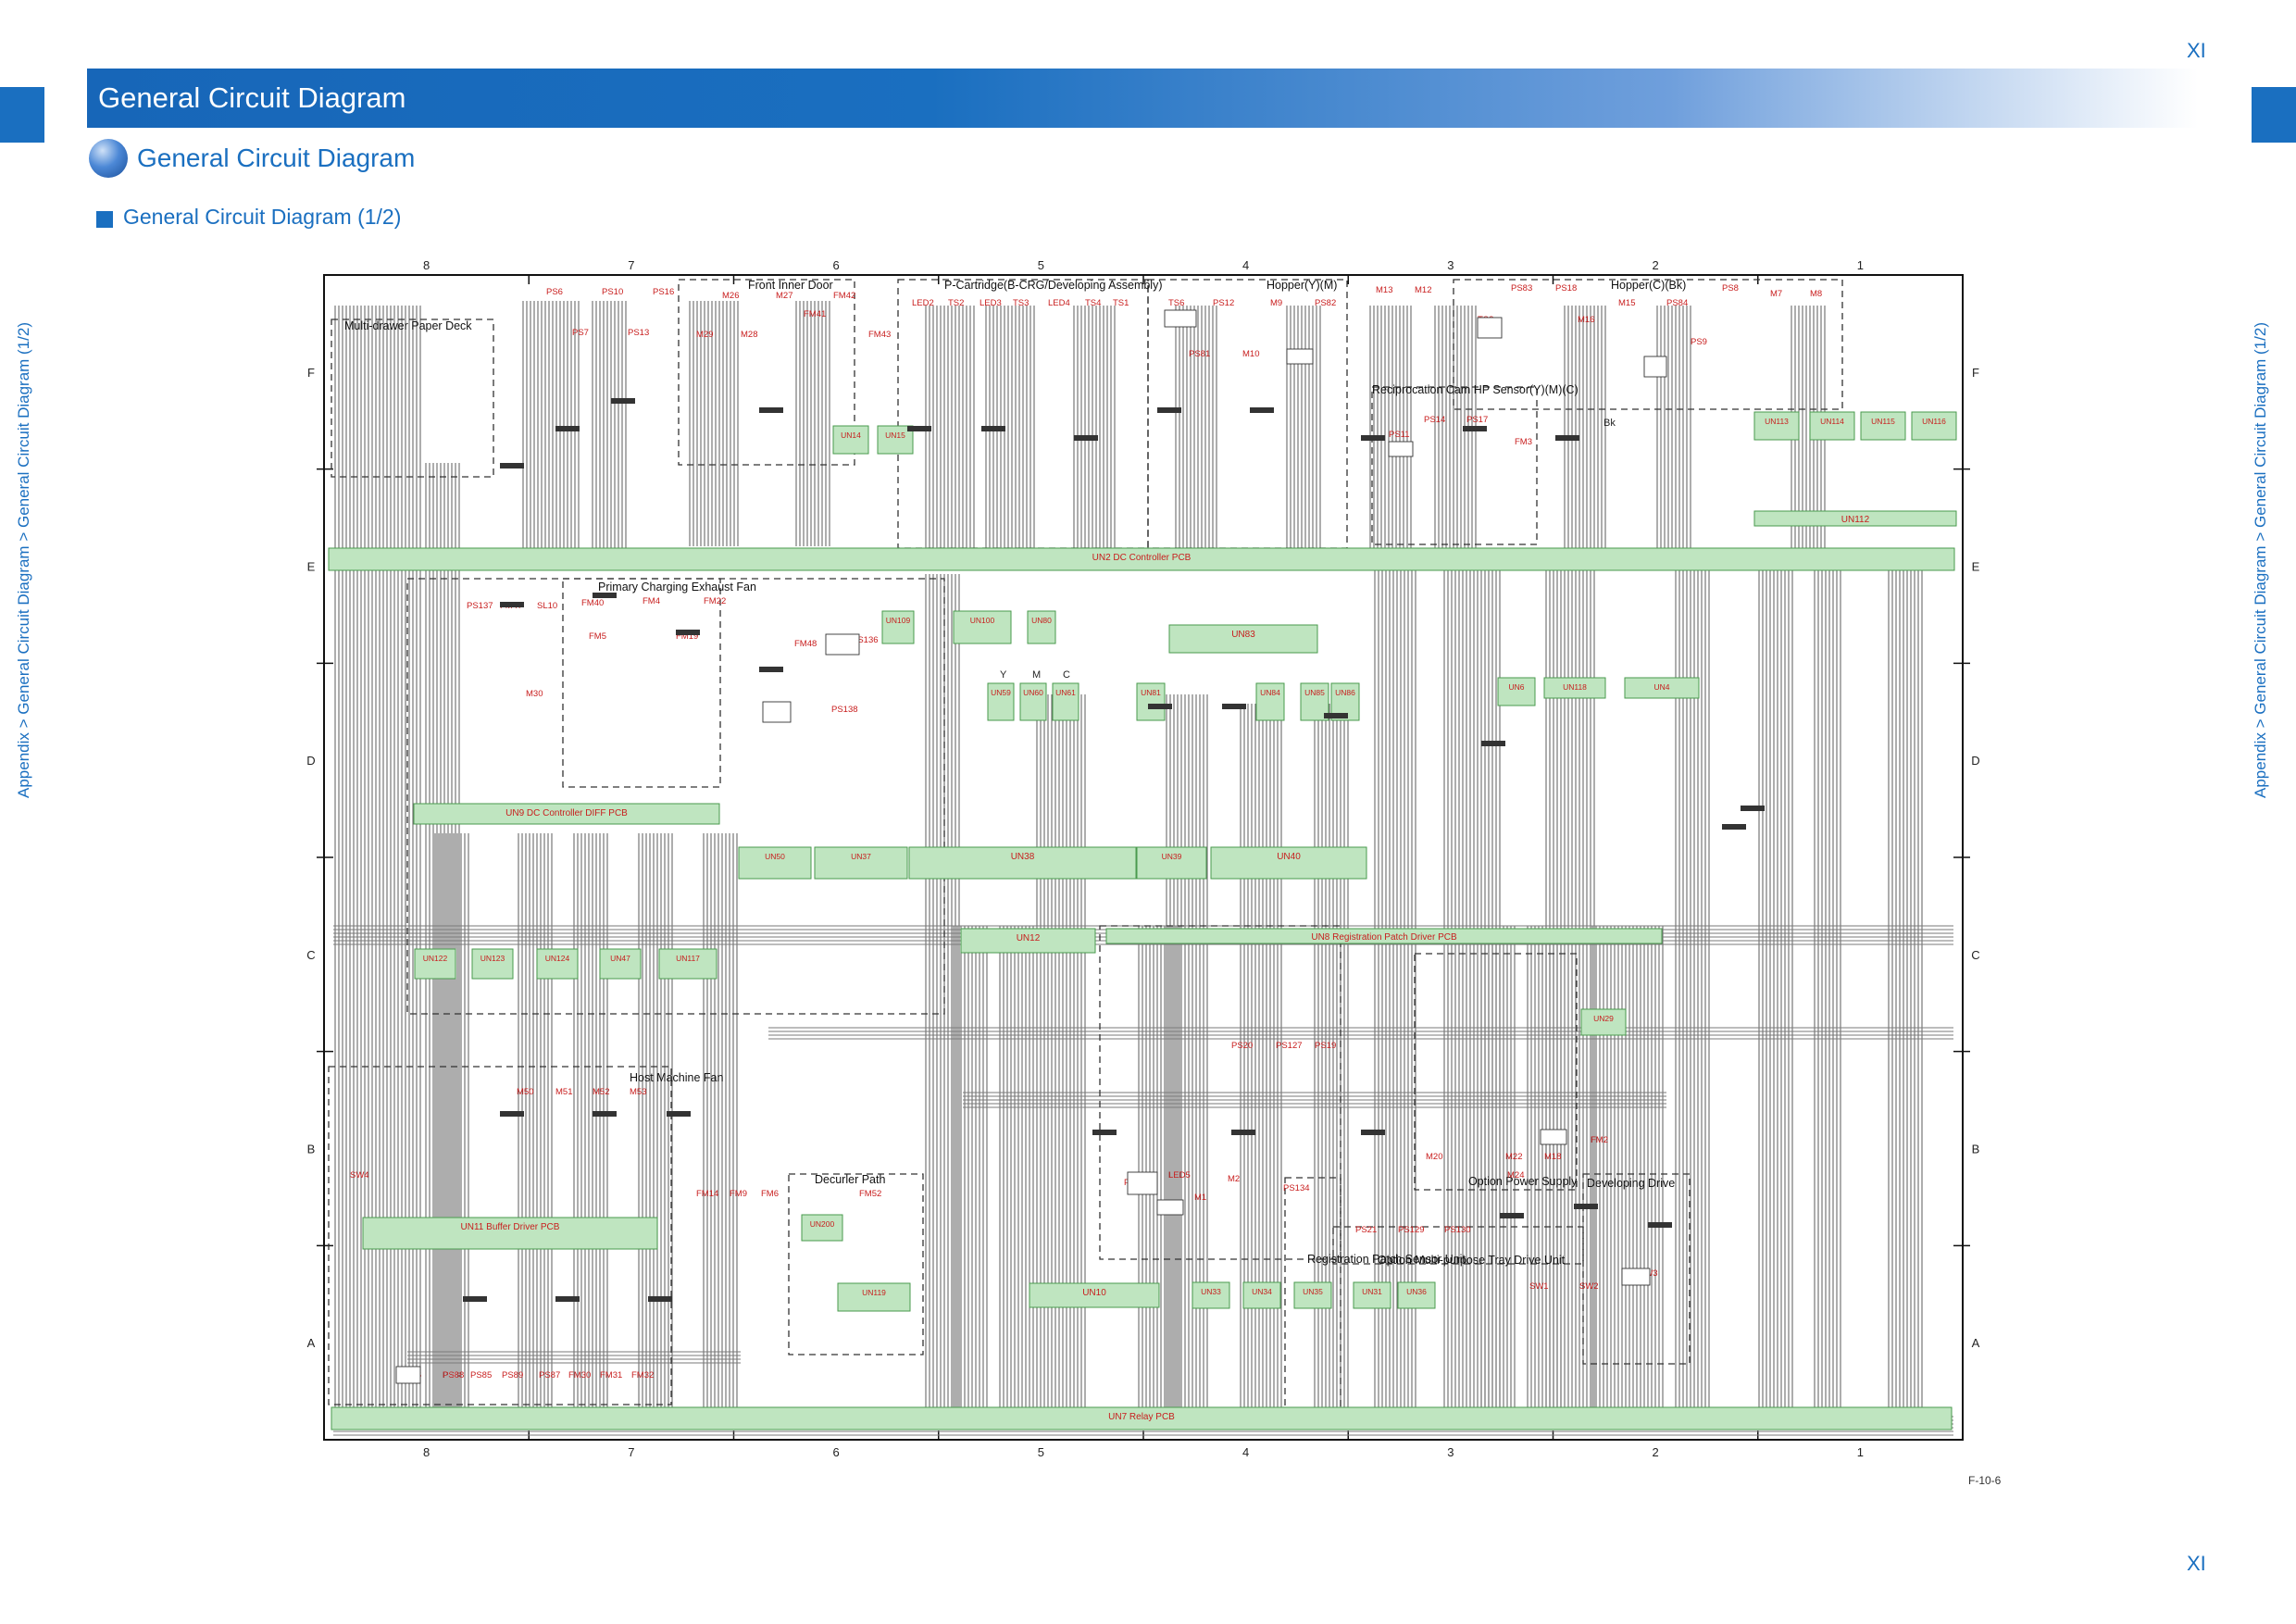 The height and width of the screenshot is (1624, 2296). Describe the element at coordinates (688, 958) in the screenshot. I see `pcb-label: UN117` at that location.